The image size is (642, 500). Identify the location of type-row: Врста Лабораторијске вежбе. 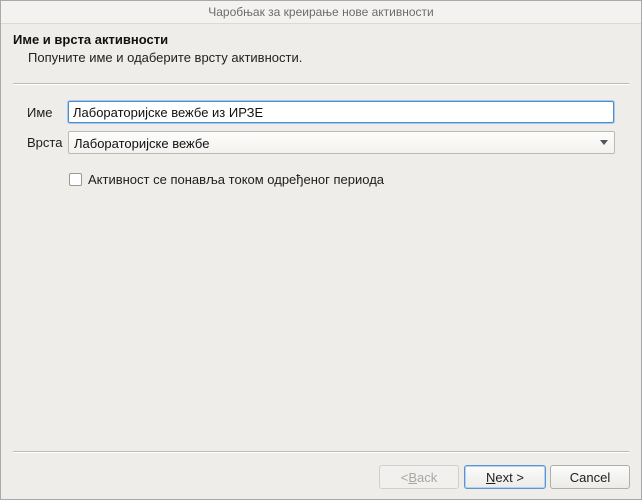
(321, 143).